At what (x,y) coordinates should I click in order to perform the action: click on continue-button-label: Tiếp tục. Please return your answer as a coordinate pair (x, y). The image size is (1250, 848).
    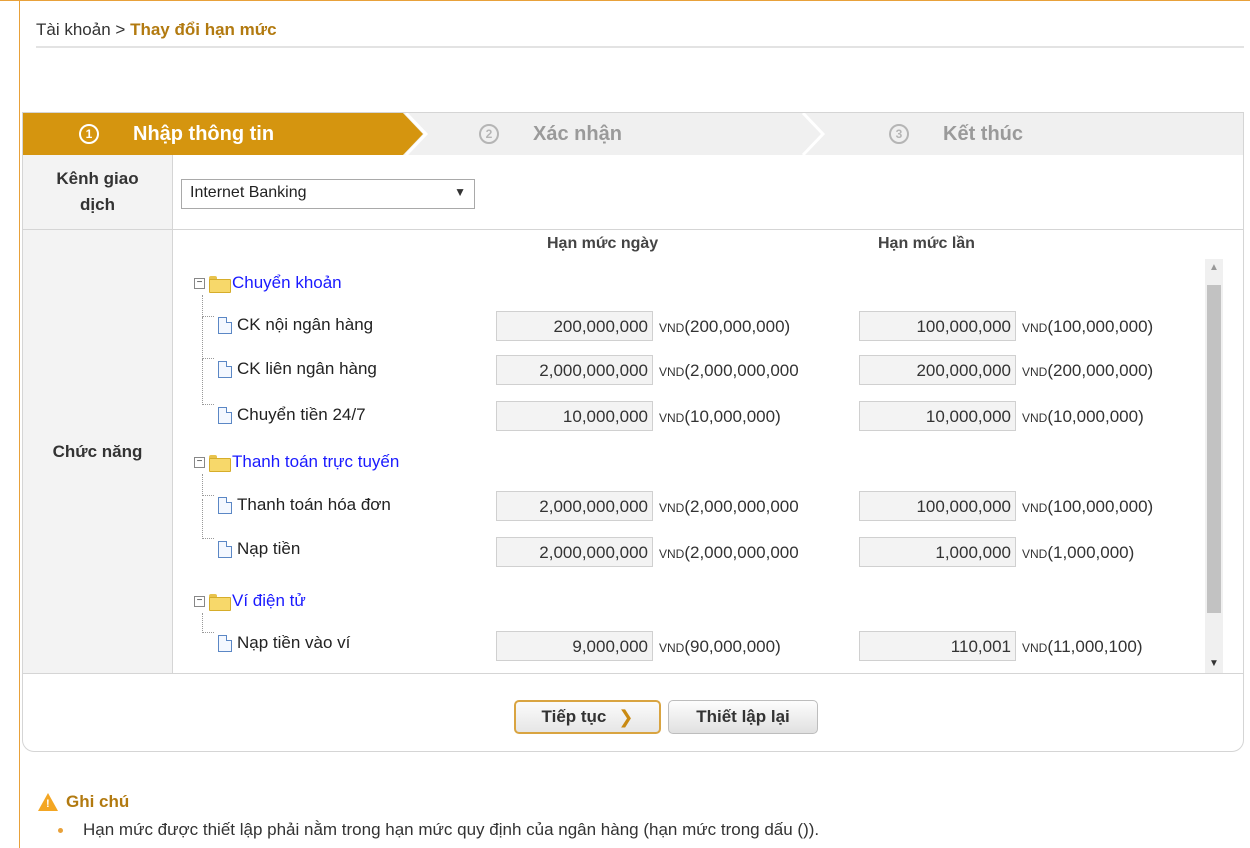
    Looking at the image, I should click on (574, 716).